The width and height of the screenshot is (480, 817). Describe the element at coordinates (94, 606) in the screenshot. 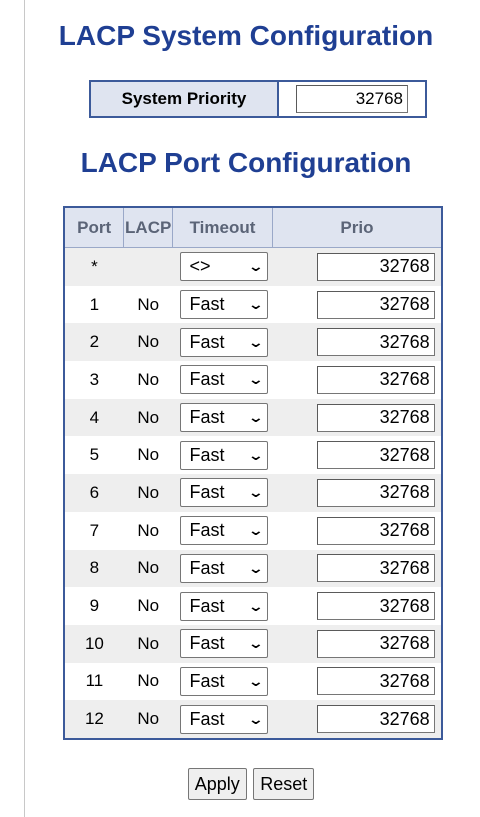

I see `port-number: 9` at that location.